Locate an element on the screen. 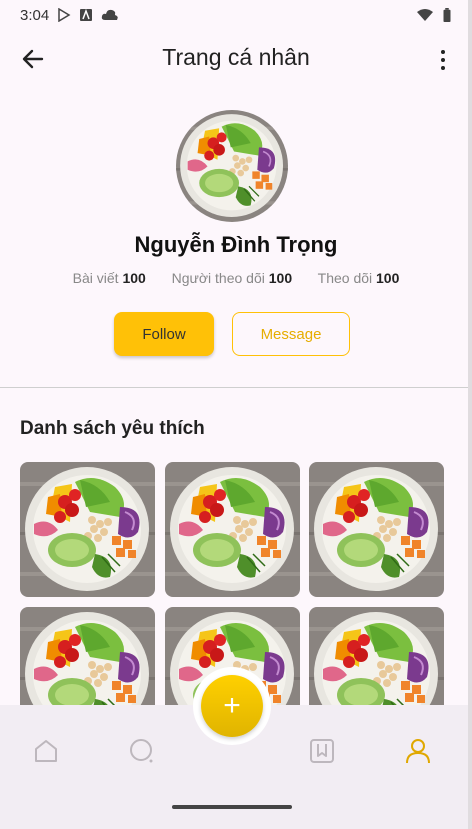  divider is located at coordinates (236, 387).